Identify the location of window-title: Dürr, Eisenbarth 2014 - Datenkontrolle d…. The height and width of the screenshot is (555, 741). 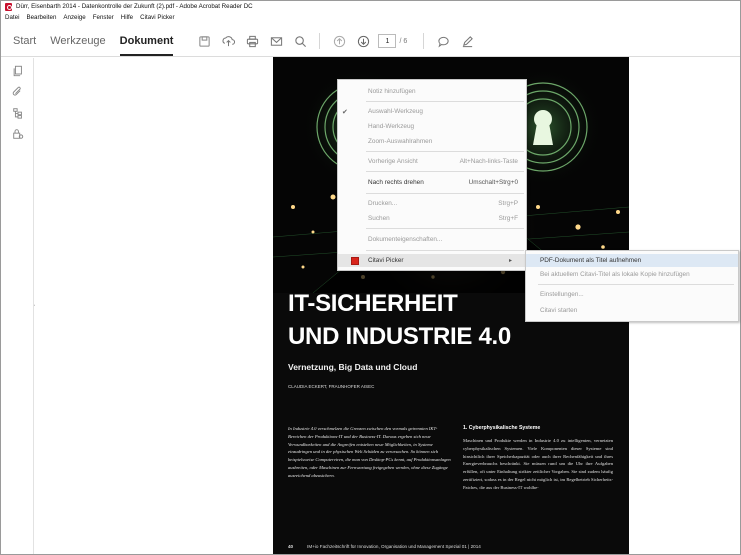
(134, 6).